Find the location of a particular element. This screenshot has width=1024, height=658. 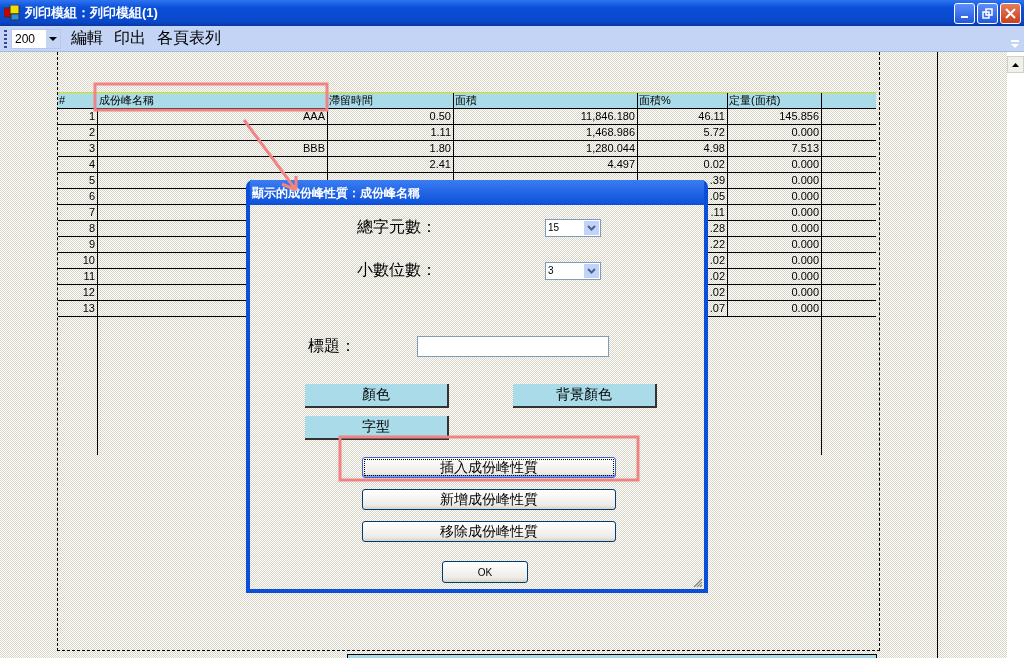

menu-item: 編輯 is located at coordinates (87, 38).